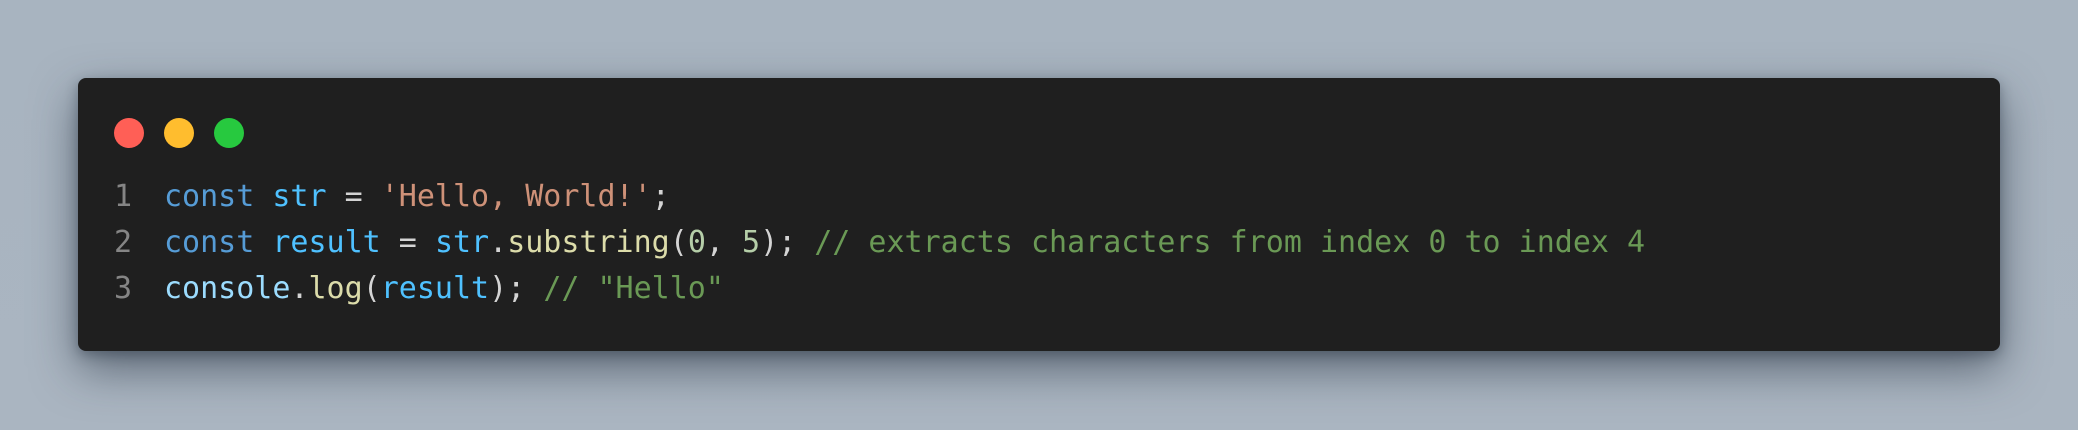  What do you see at coordinates (633, 288) in the screenshot?
I see `code-token: // "Hello"` at bounding box center [633, 288].